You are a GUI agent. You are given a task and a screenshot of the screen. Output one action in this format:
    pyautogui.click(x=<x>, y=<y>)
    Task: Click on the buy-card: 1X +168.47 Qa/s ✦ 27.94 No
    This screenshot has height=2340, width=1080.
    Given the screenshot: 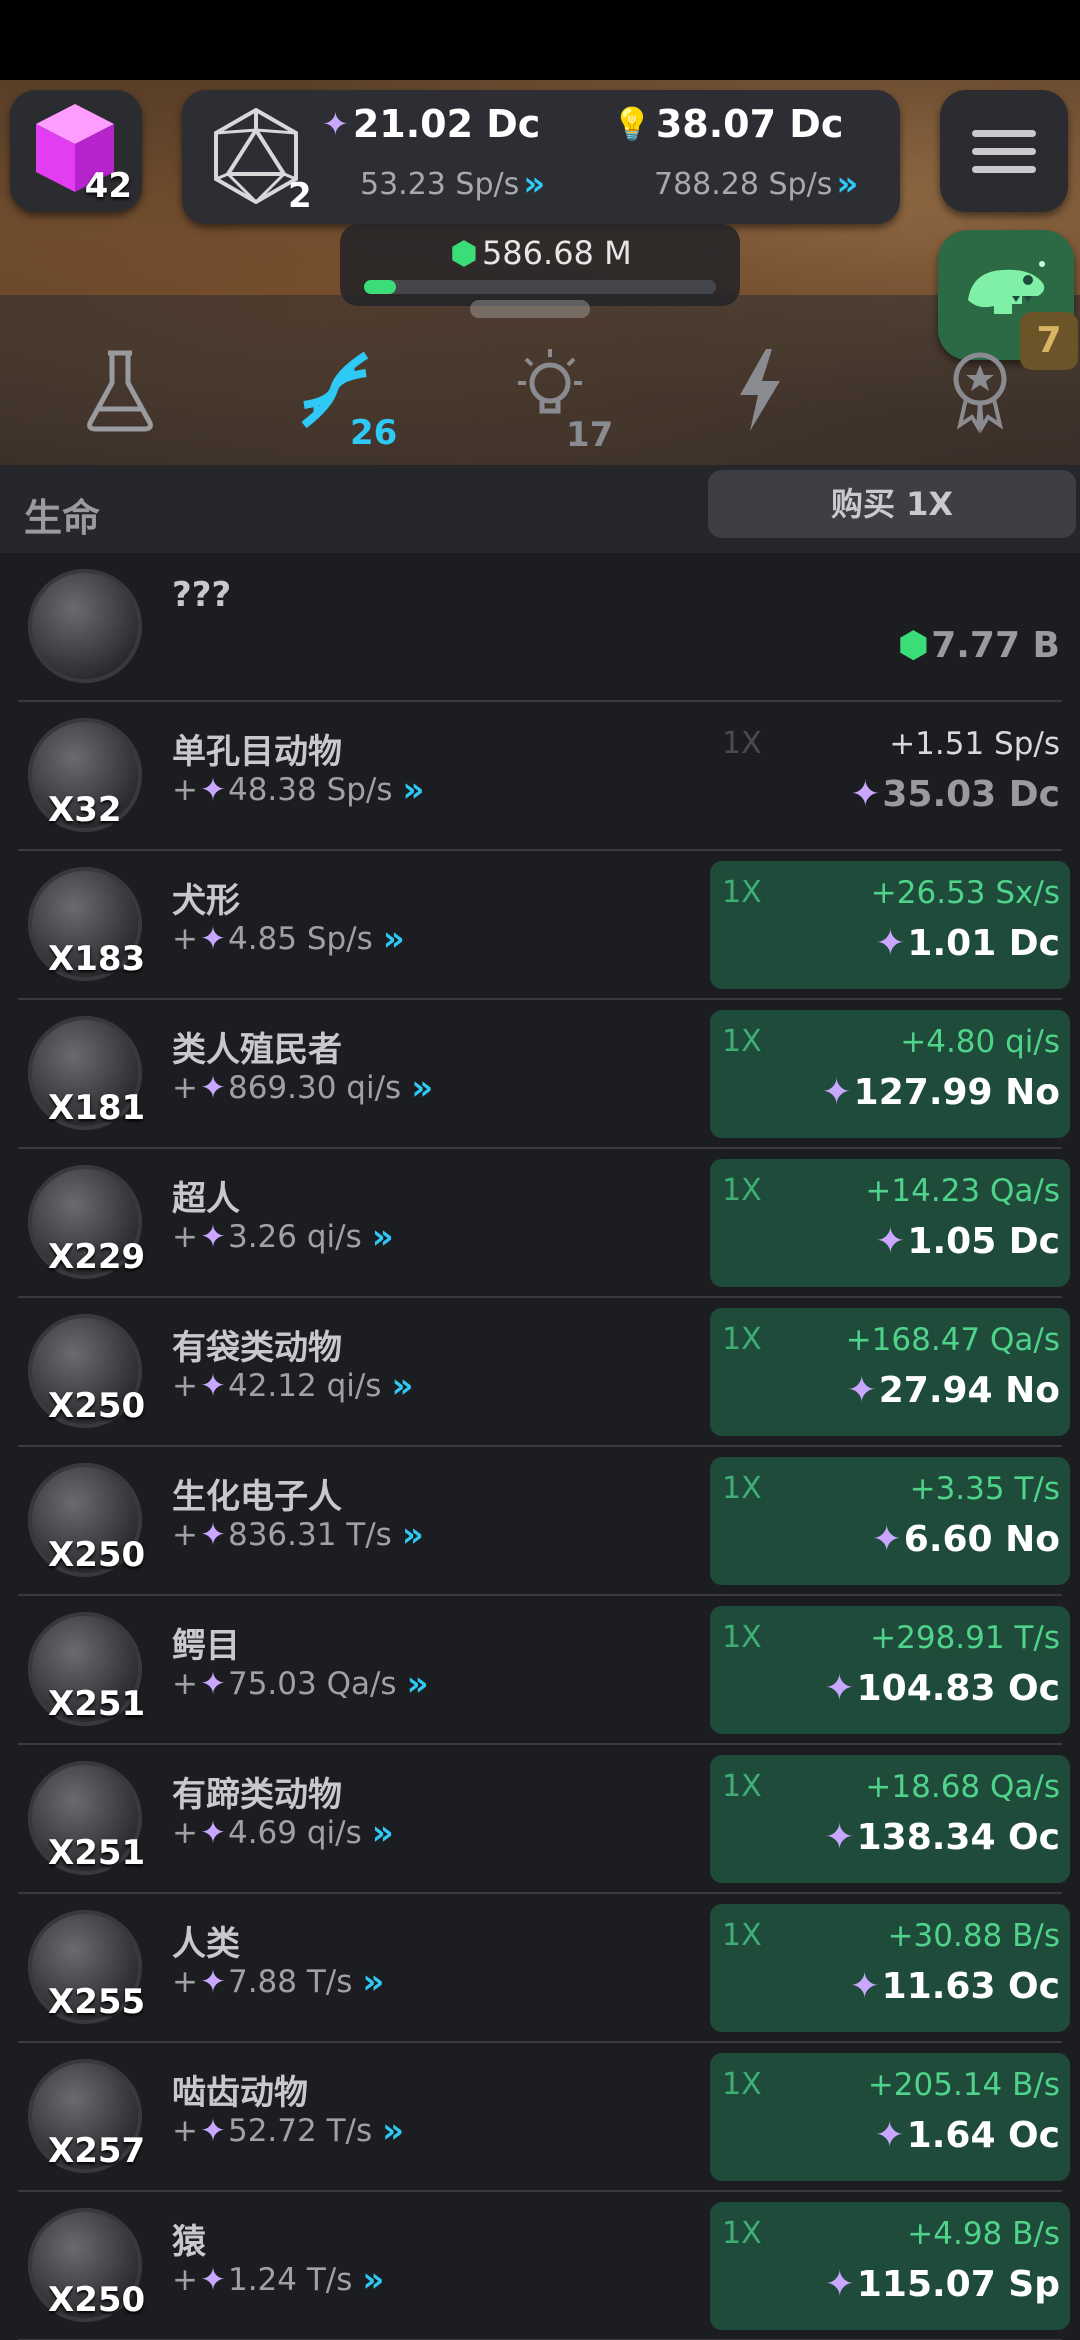 What is the action you would take?
    pyautogui.click(x=890, y=1372)
    